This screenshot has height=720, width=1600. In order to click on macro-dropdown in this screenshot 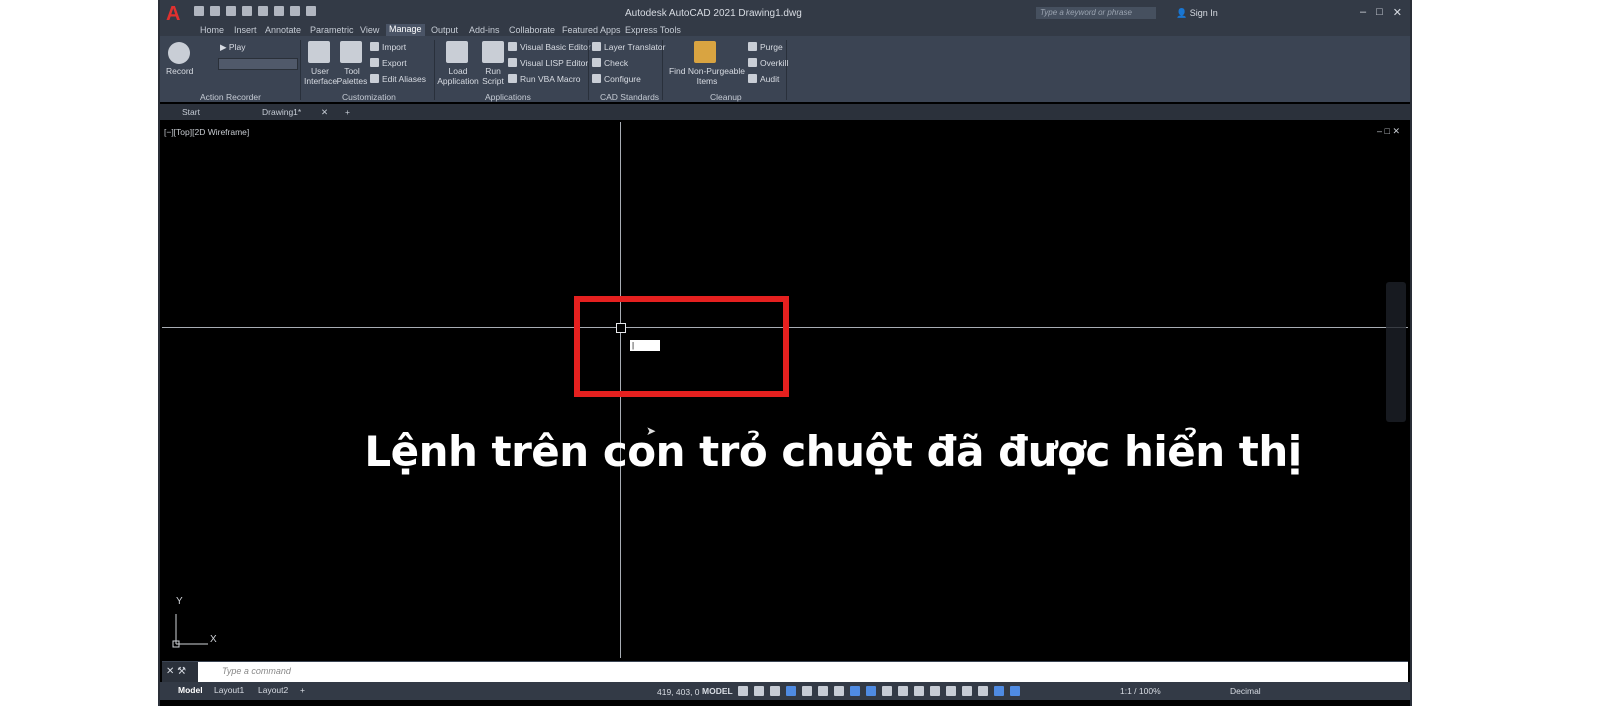, I will do `click(258, 64)`.